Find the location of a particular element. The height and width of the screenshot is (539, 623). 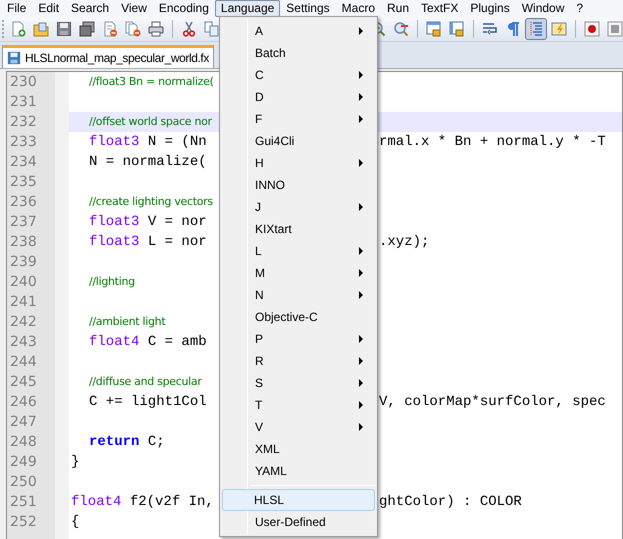

menu-item: P is located at coordinates (298, 339).